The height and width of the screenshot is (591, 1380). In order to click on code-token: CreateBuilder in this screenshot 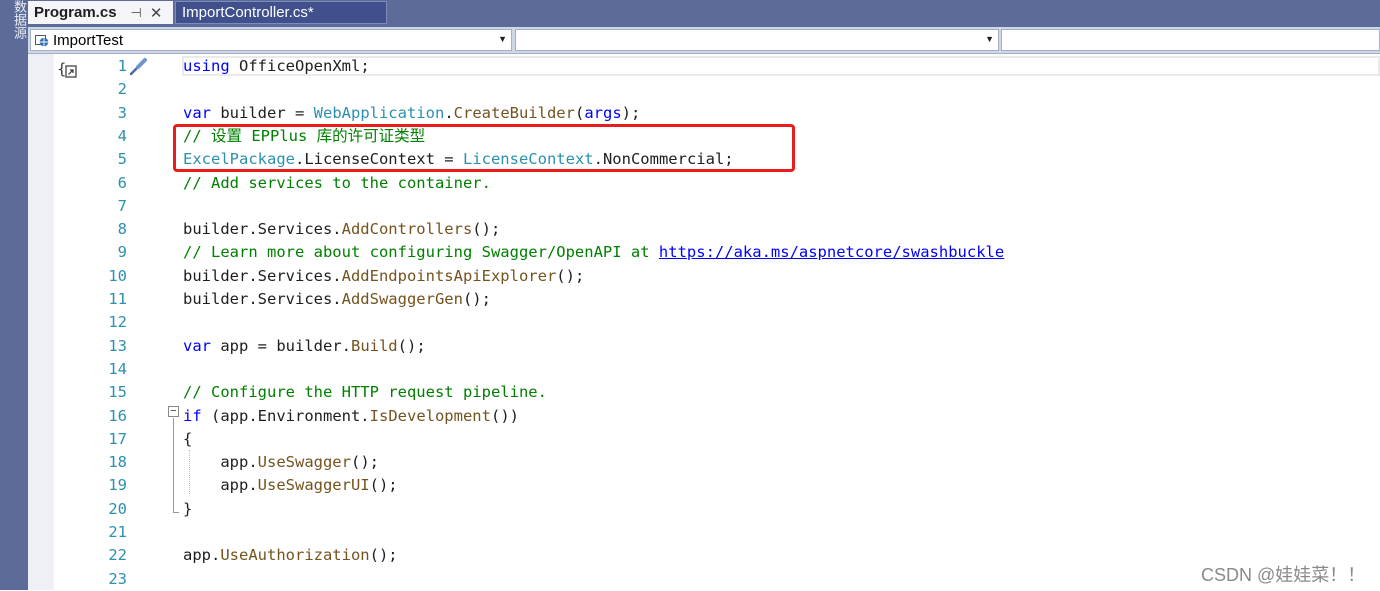, I will do `click(514, 112)`.